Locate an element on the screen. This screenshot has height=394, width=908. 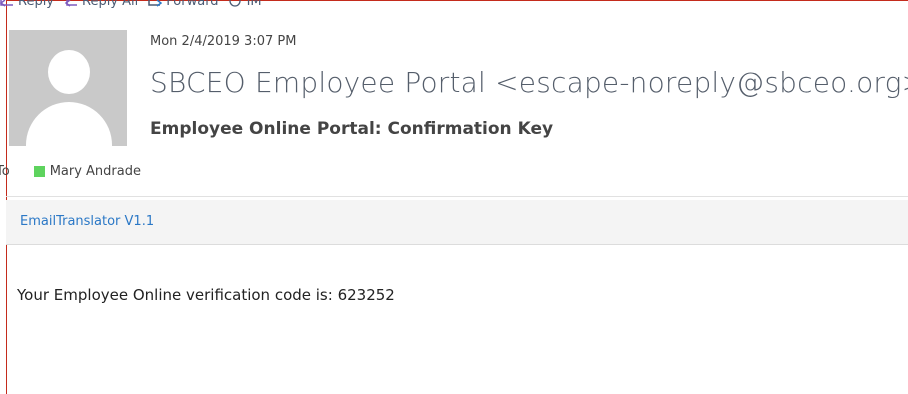
message-subject: Employee Online Portal: Confirmation Key is located at coordinates (352, 129).